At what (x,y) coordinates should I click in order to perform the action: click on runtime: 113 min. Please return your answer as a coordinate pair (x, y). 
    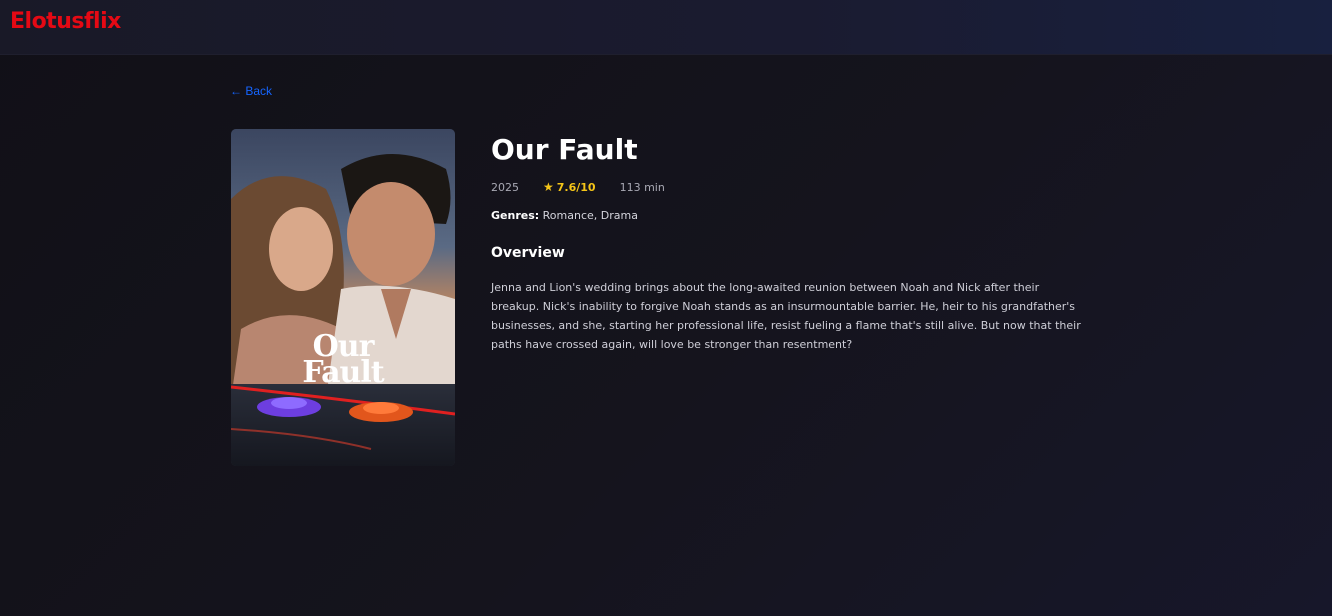
    Looking at the image, I should click on (642, 187).